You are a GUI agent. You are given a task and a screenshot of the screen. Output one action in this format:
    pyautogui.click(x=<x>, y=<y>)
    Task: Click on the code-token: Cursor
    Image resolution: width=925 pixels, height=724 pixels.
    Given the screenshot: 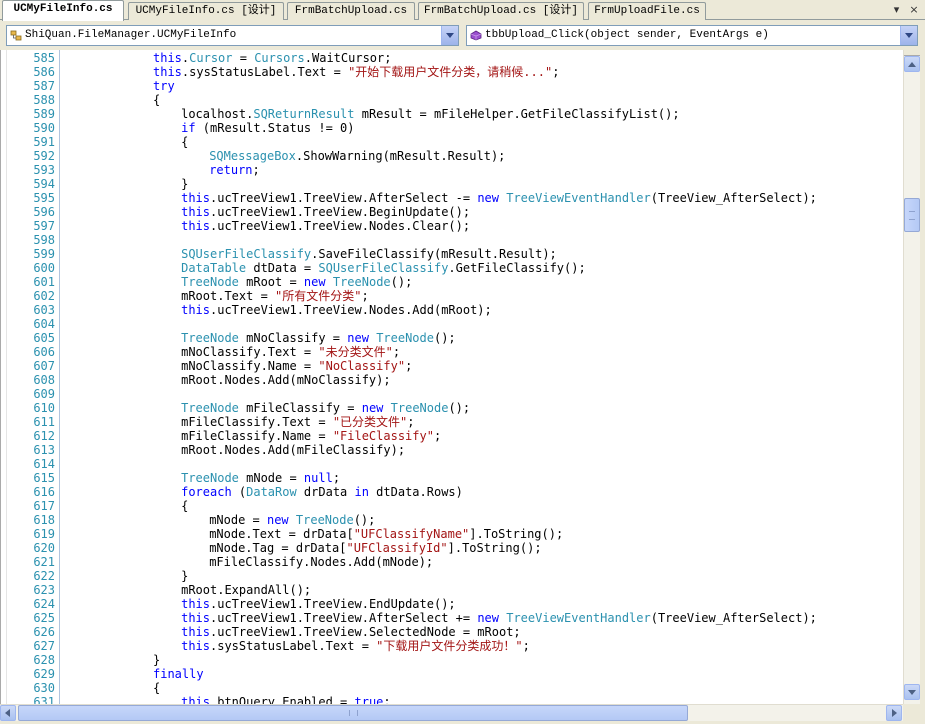 What is the action you would take?
    pyautogui.click(x=211, y=58)
    